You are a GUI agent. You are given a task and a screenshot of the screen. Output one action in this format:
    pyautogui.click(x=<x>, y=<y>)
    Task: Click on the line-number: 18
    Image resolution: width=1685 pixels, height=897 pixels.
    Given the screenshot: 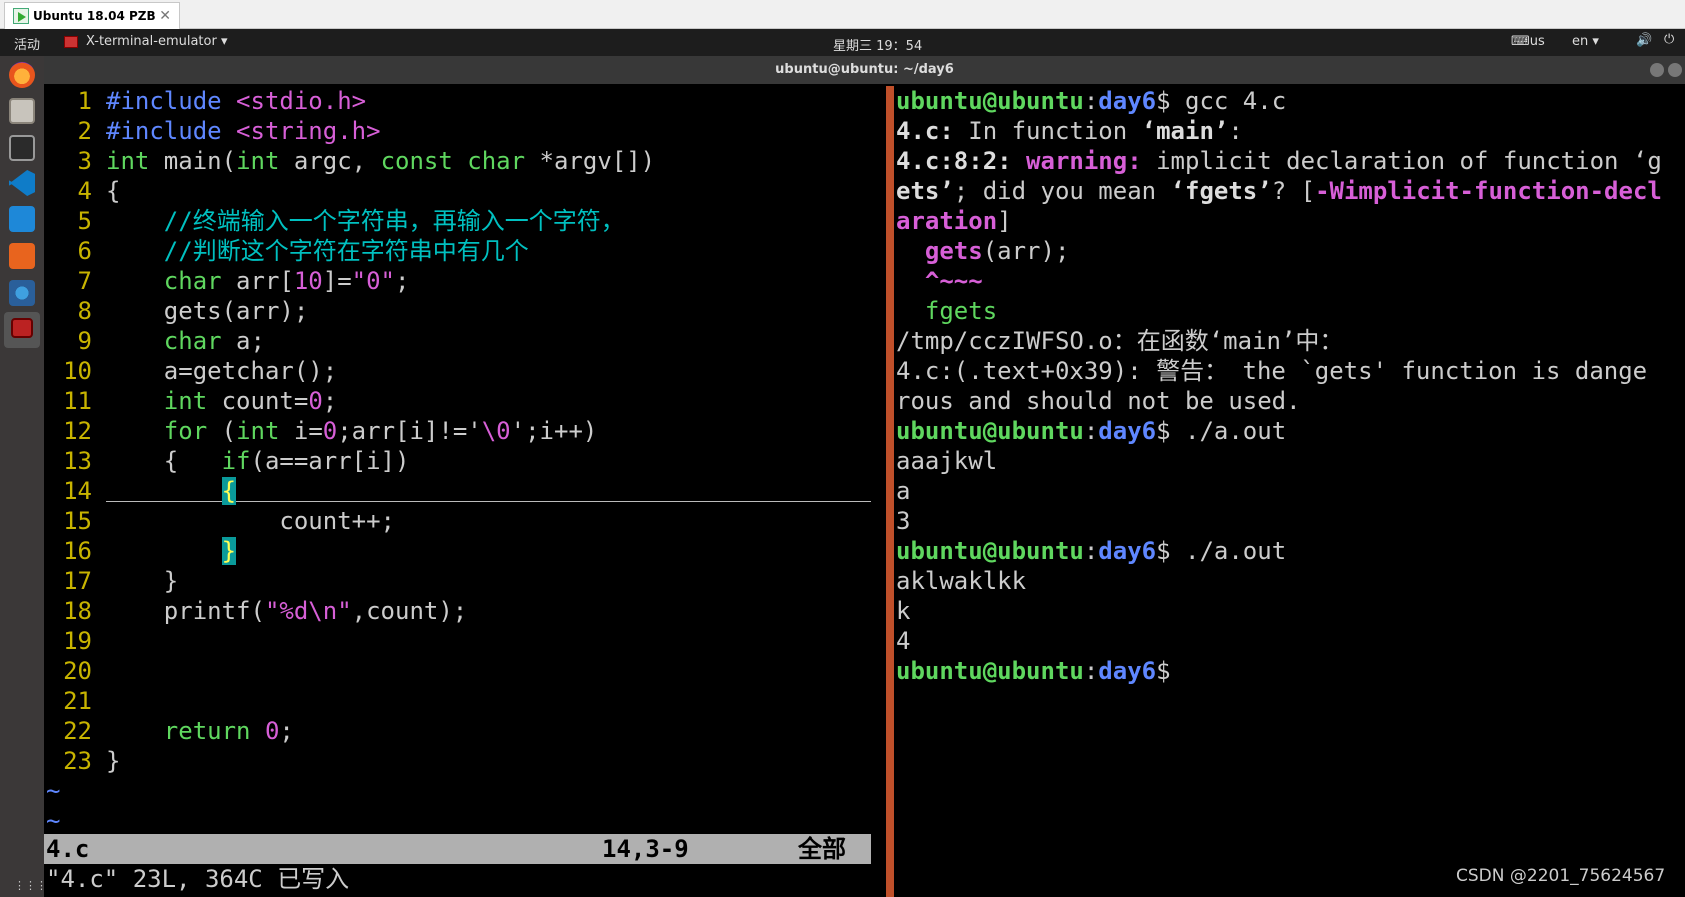 What is the action you would take?
    pyautogui.click(x=77, y=611)
    